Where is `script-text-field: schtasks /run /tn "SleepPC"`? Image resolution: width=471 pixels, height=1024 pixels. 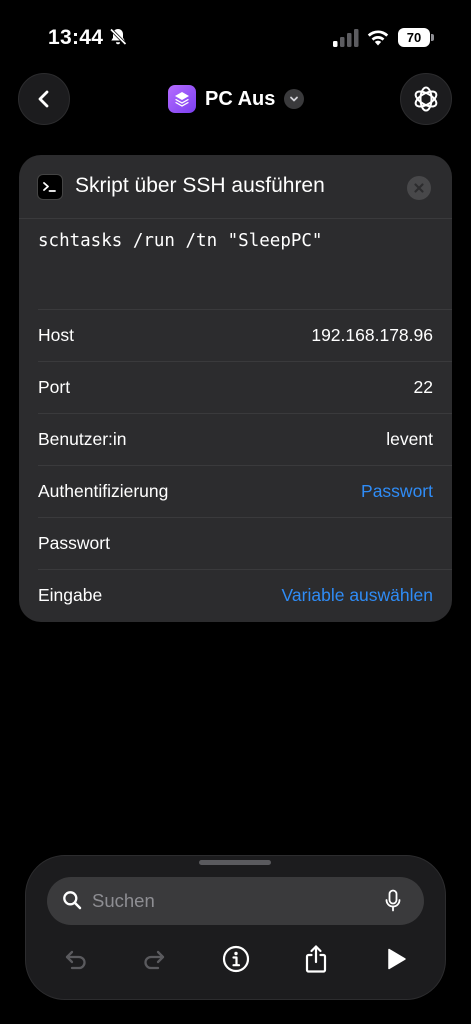
script-text-field: schtasks /run /tn "SleepPC" is located at coordinates (238, 266).